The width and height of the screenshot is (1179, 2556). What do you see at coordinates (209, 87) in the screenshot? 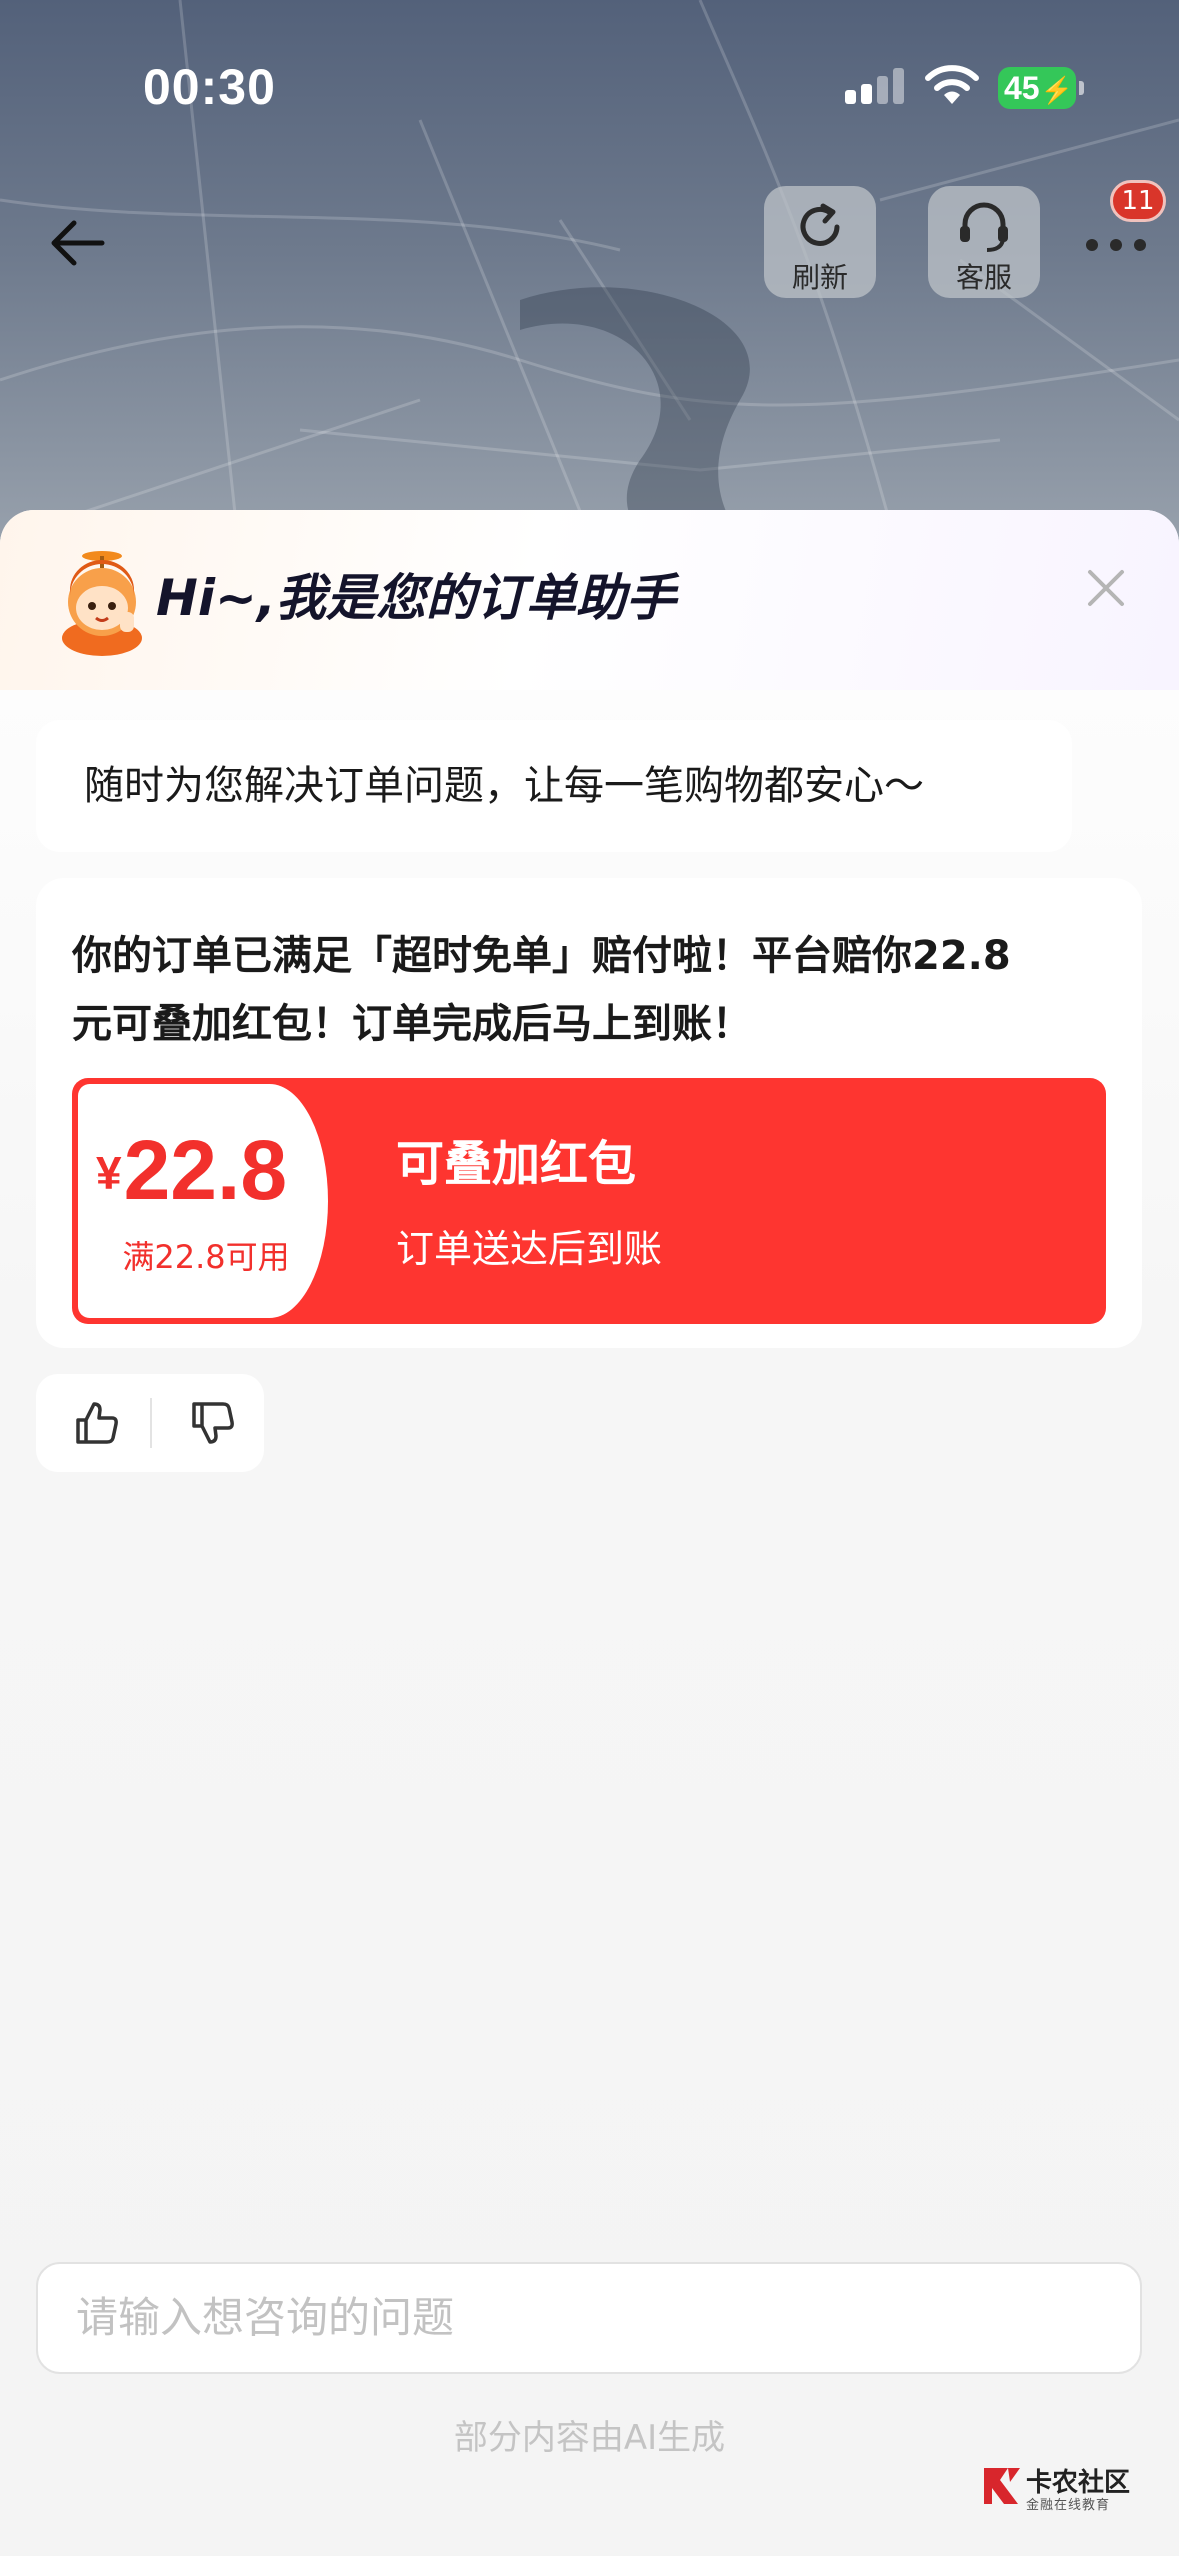
I see `status-time: 00:30` at bounding box center [209, 87].